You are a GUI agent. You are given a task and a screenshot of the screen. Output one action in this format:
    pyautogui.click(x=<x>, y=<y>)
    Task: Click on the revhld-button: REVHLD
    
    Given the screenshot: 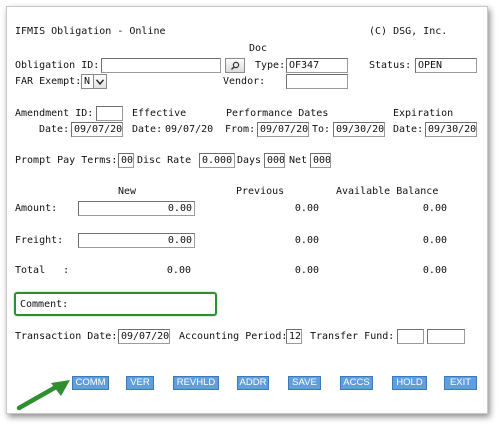 What is the action you would take?
    pyautogui.click(x=196, y=383)
    